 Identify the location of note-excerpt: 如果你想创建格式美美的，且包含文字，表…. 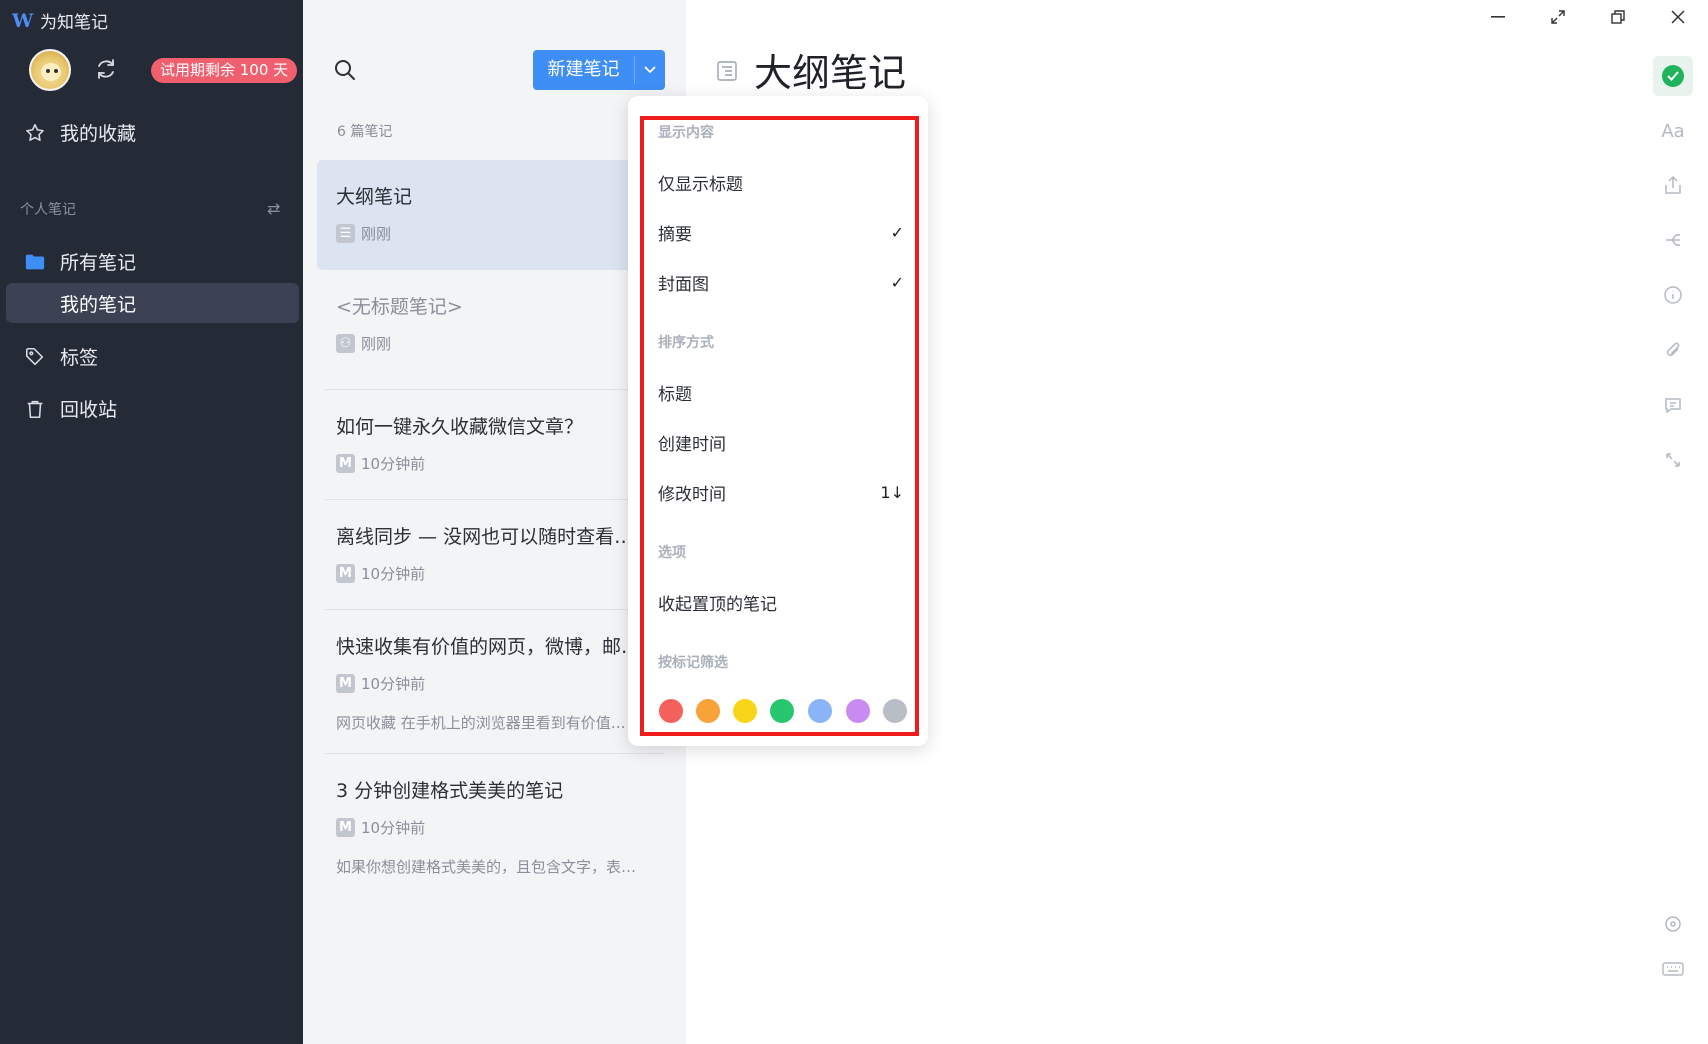
(486, 867).